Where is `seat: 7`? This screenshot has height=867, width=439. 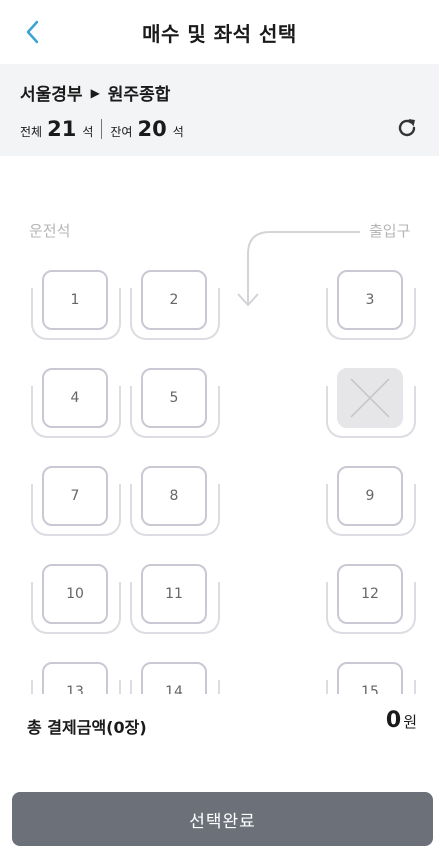
seat: 7 is located at coordinates (76, 501).